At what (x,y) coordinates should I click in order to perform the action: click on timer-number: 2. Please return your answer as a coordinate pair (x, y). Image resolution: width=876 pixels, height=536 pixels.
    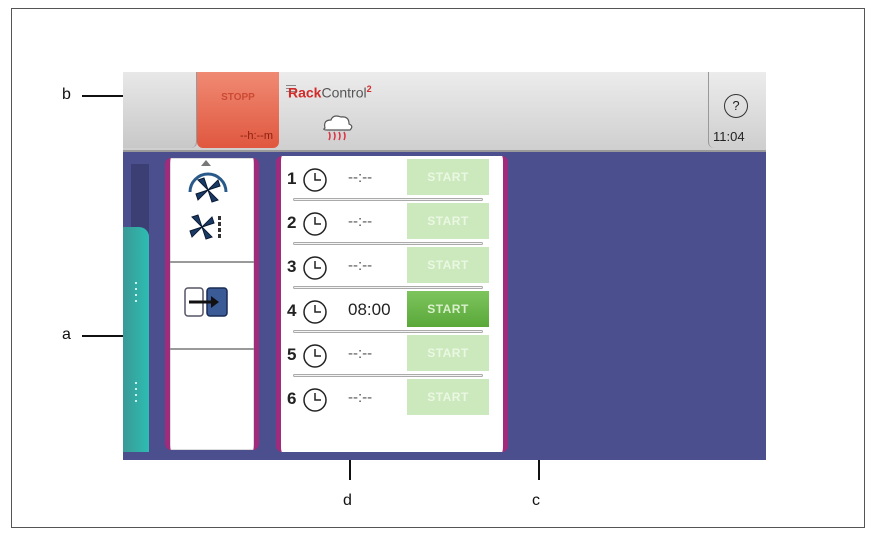
    Looking at the image, I should click on (292, 222).